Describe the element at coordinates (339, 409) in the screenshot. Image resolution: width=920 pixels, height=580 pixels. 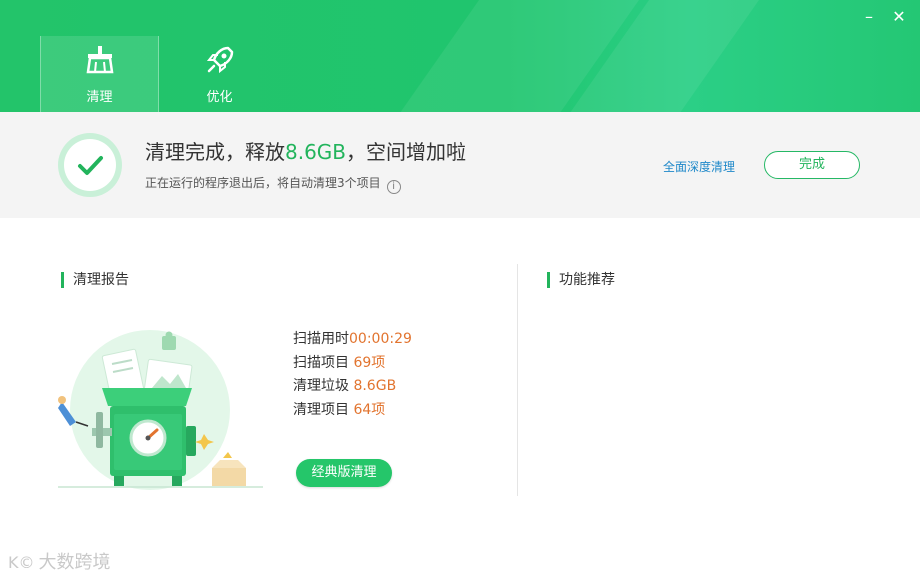
I see `stat-items-cleaned: 清理项目 64项` at that location.